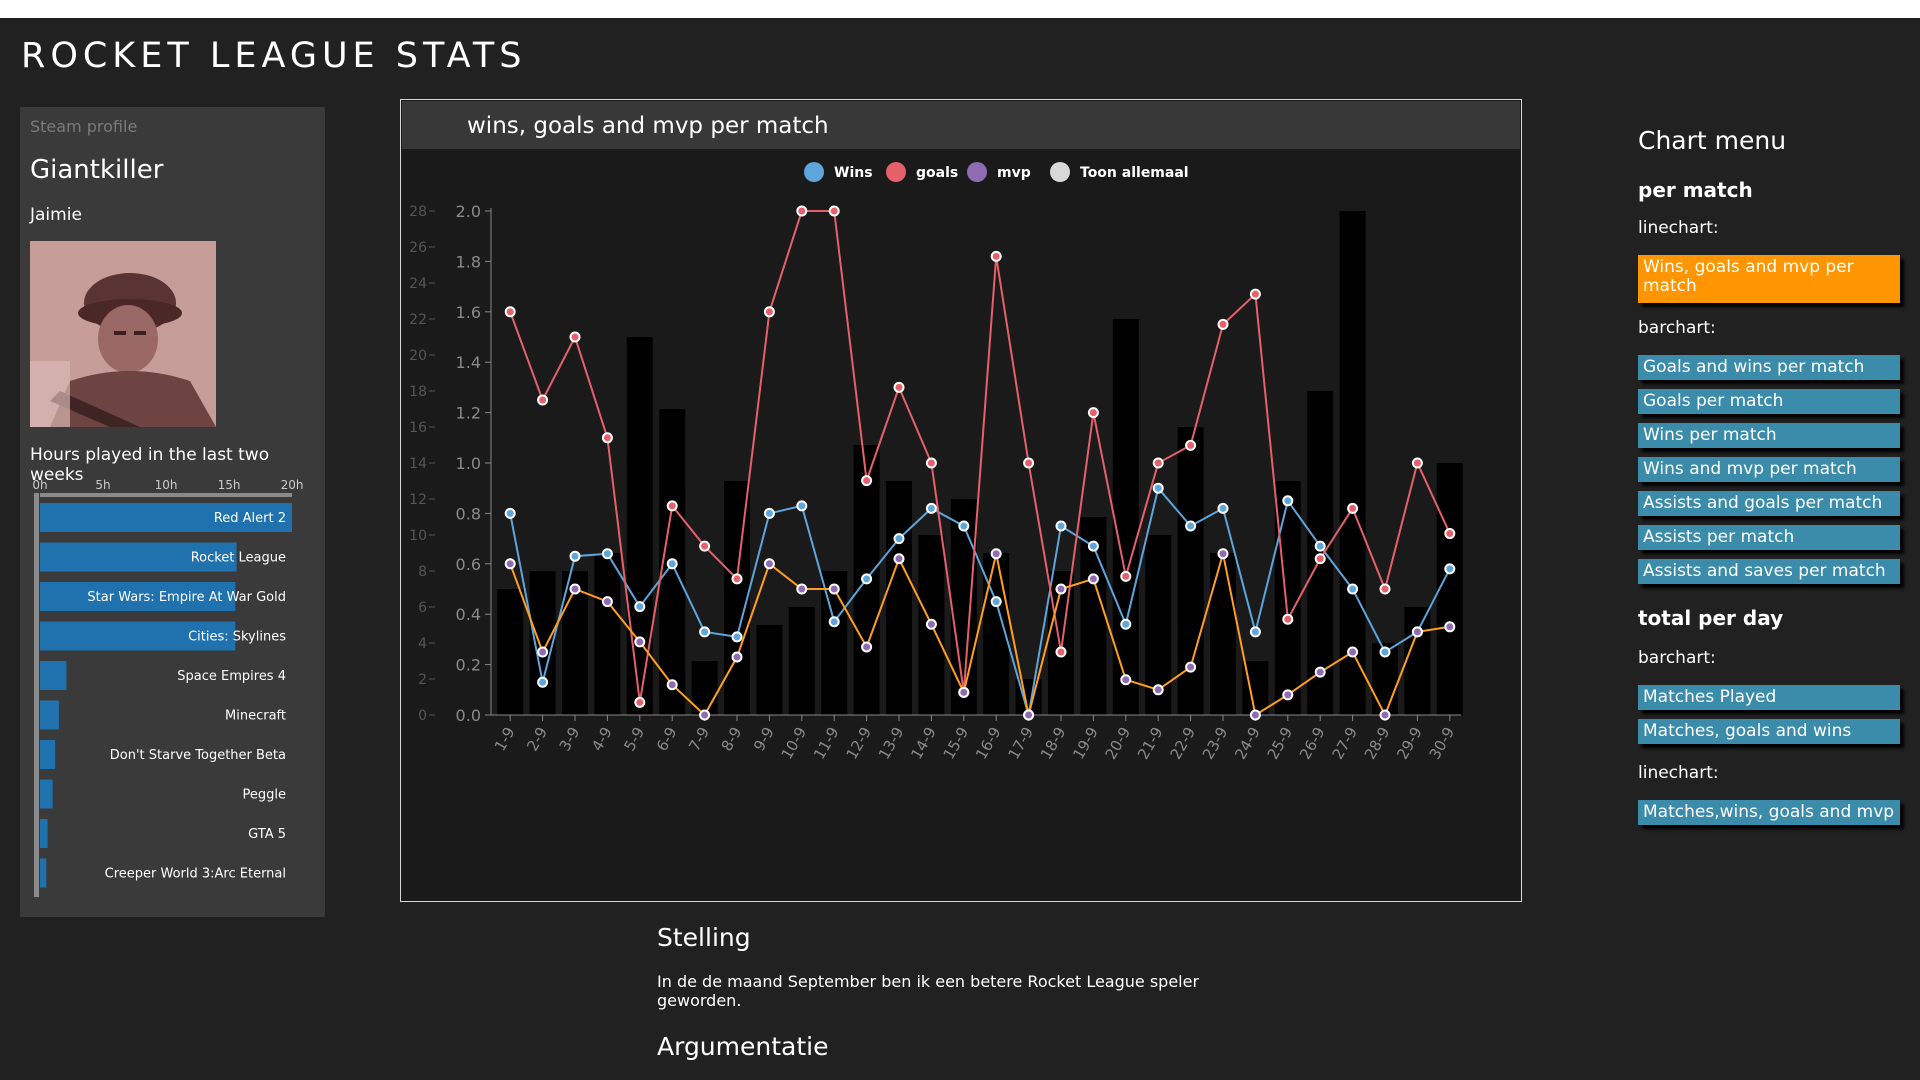 The image size is (1920, 1080). What do you see at coordinates (1769, 731) in the screenshot?
I see `menu-button-matches-goals-wins: Matches, goals and wins` at bounding box center [1769, 731].